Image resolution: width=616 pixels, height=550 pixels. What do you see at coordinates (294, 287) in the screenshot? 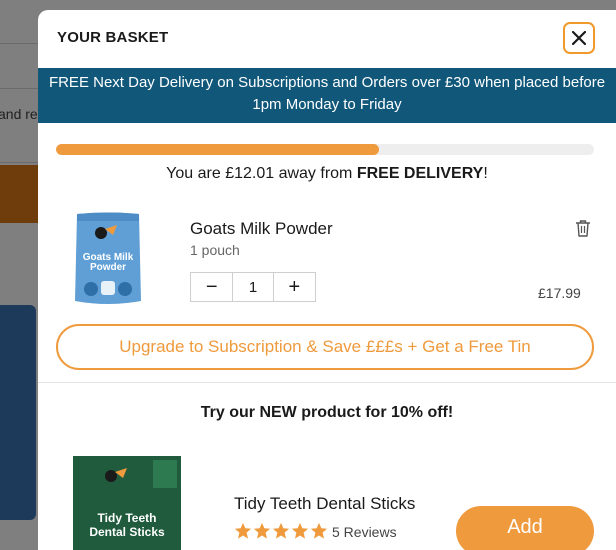
I see `increase-quantity-button: +` at bounding box center [294, 287].